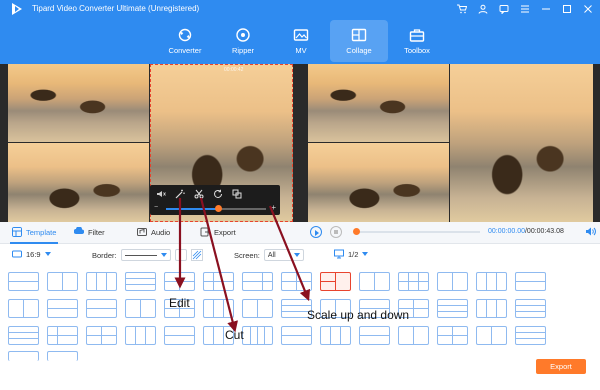 This screenshot has height=390, width=600. Describe the element at coordinates (145, 255) in the screenshot. I see `border-style-select` at that location.